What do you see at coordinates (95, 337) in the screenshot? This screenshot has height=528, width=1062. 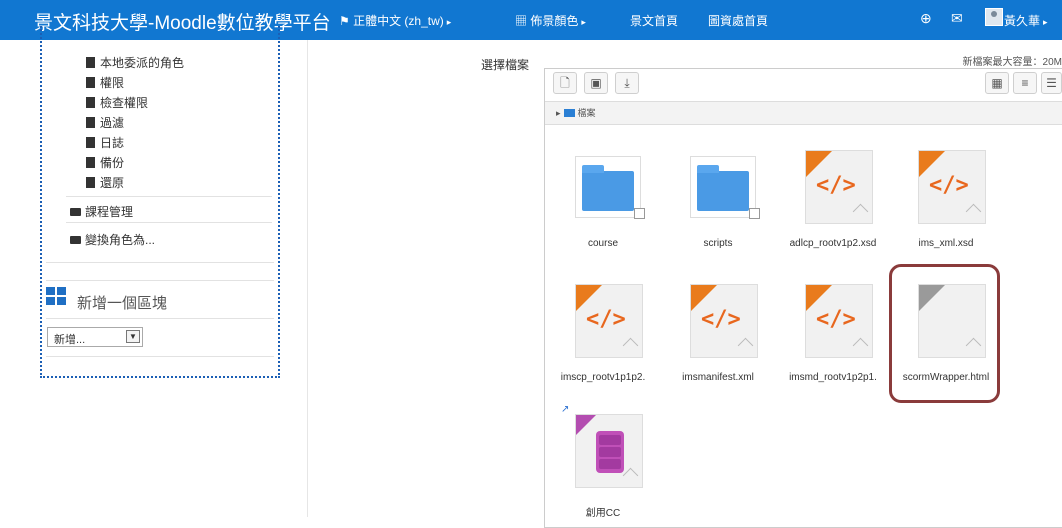 I see `add-block-select: 新增... ▼` at bounding box center [95, 337].